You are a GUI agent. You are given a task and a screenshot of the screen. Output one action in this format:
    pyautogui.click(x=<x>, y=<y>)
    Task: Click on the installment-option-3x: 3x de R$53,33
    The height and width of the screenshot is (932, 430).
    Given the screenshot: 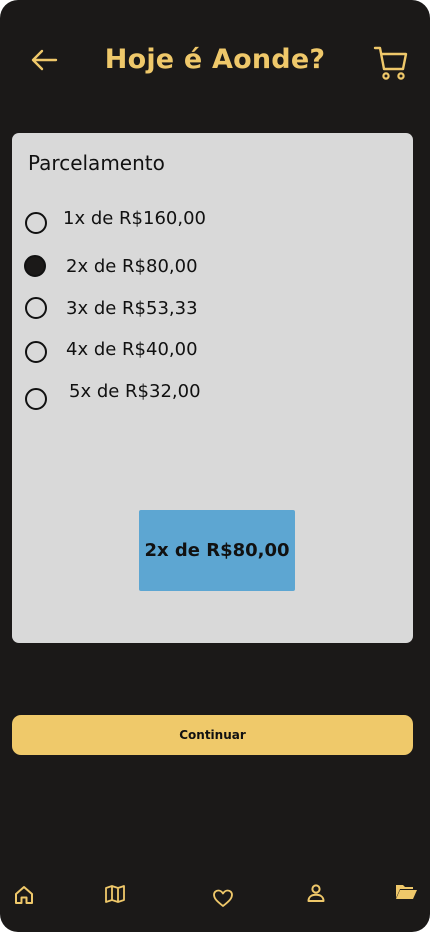 What is the action you would take?
    pyautogui.click(x=177, y=313)
    